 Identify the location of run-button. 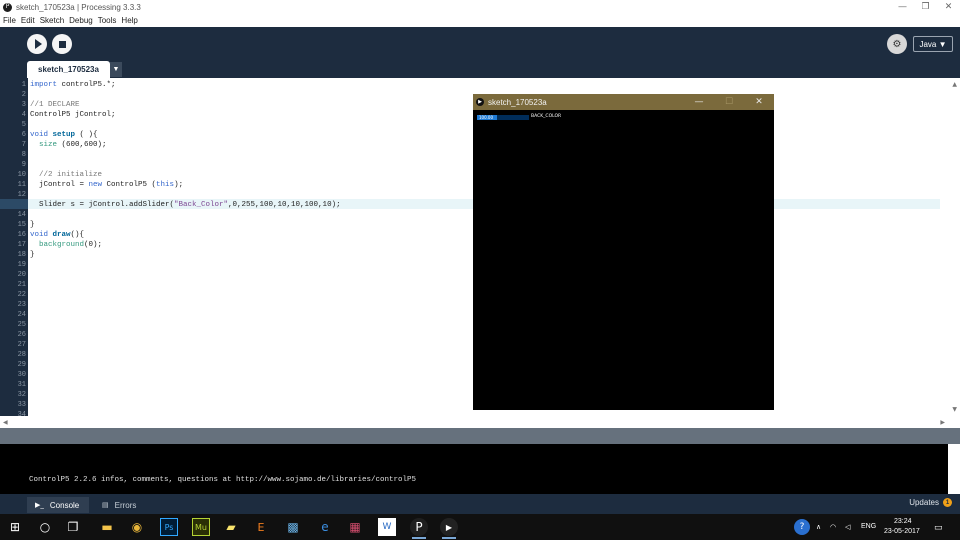
(37, 44).